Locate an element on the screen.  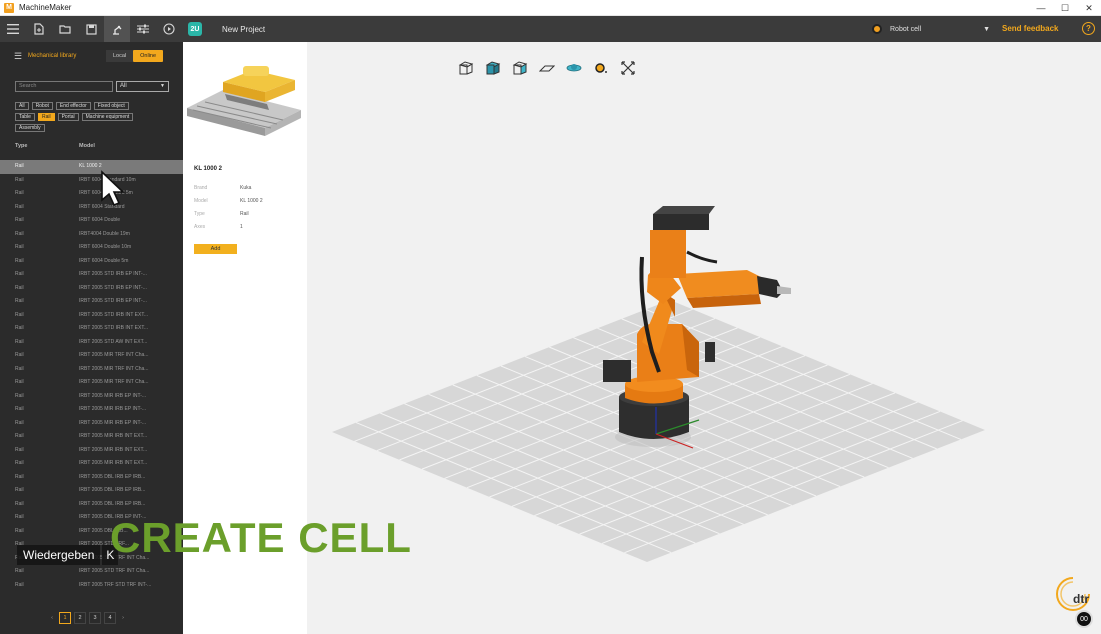
save-icon is located at coordinates (91, 29).